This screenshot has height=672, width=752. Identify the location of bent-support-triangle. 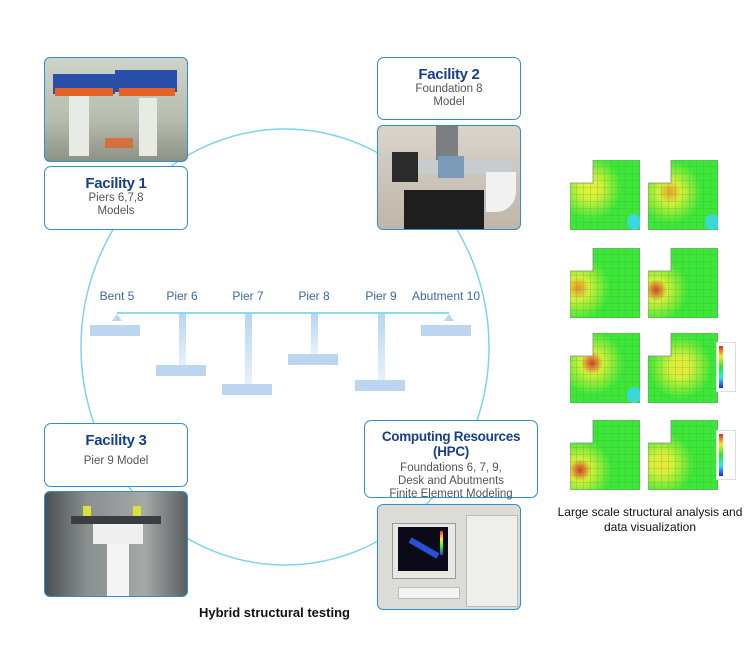
(117, 317).